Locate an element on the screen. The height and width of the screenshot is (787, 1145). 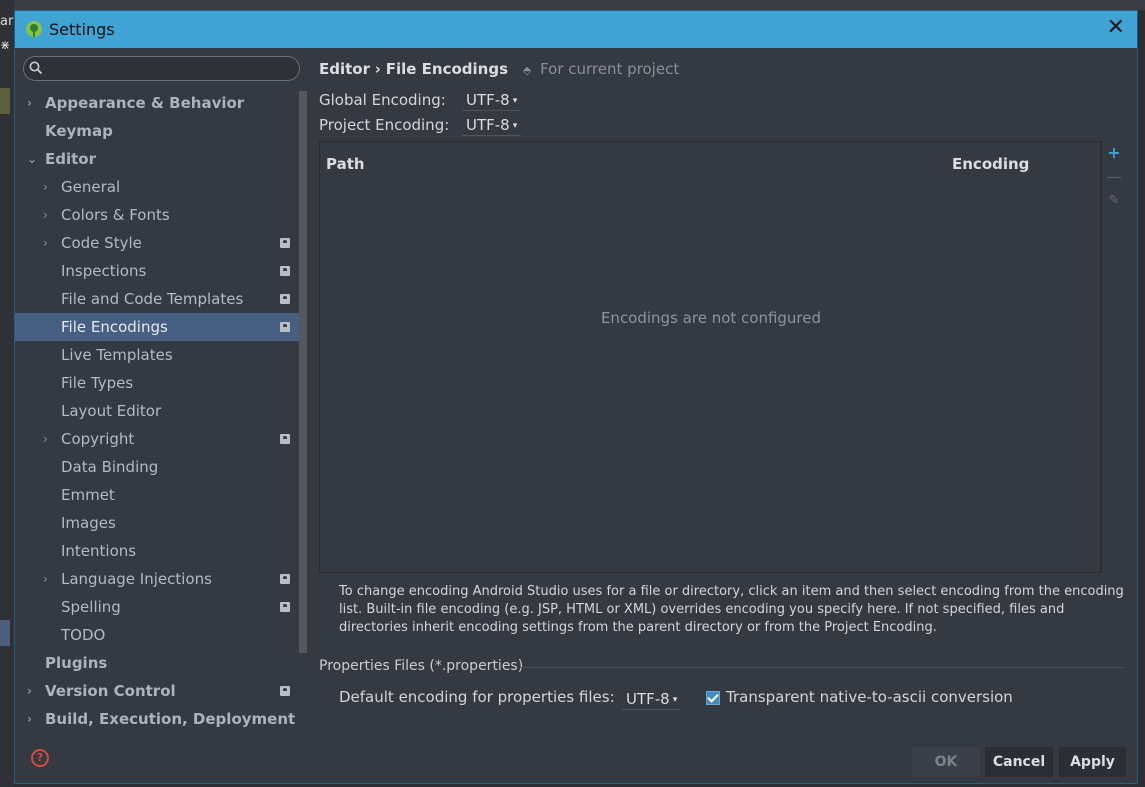
section-divider is located at coordinates (822, 667).